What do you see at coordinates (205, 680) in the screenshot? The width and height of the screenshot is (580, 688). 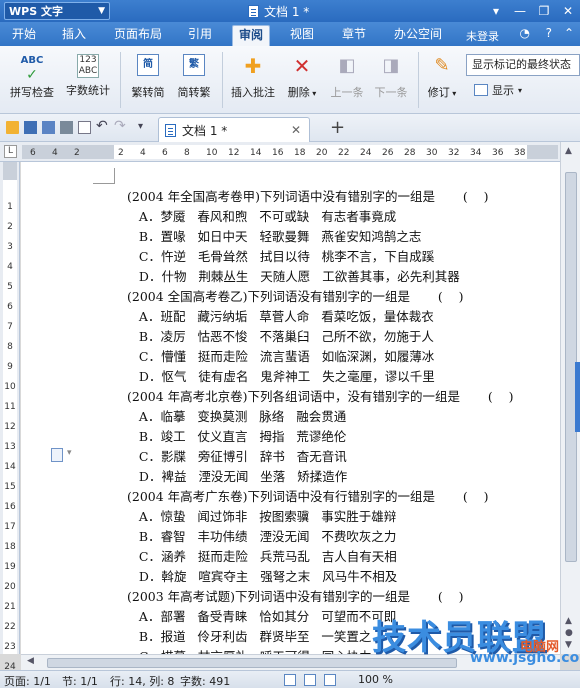 I see `status-char-count: 字数: 491` at bounding box center [205, 680].